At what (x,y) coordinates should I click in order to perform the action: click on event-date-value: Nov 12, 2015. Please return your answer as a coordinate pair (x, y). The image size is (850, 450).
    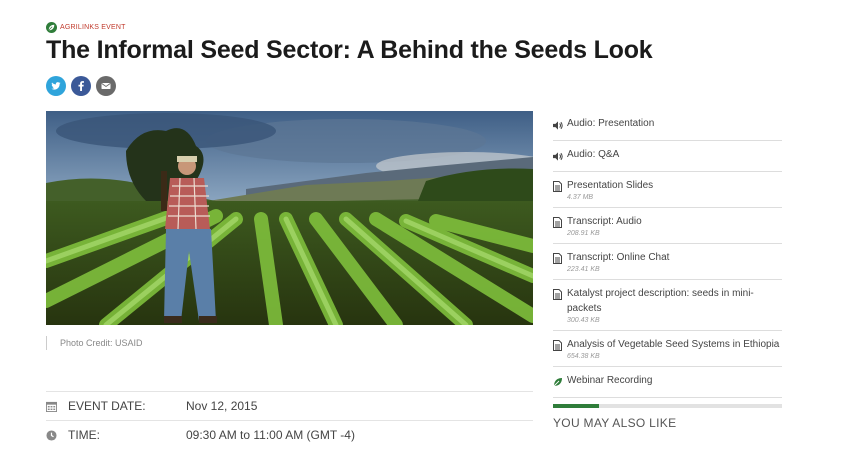
    Looking at the image, I should click on (222, 406).